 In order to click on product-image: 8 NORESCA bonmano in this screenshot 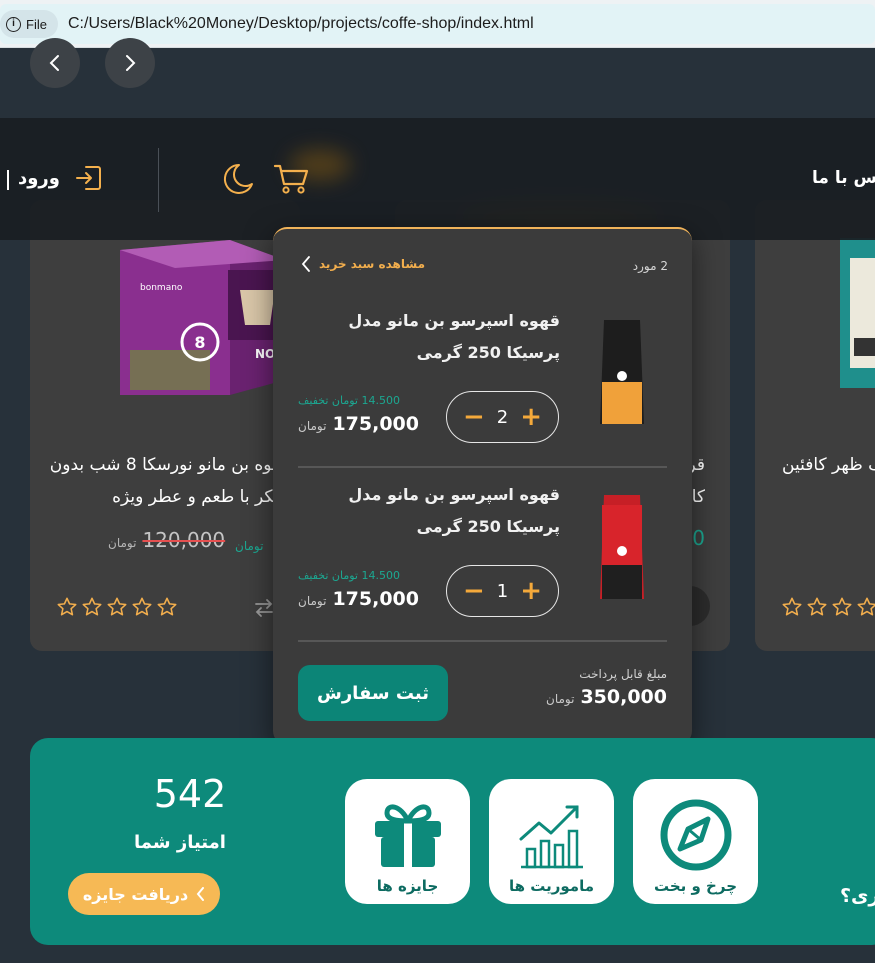, I will do `click(210, 317)`.